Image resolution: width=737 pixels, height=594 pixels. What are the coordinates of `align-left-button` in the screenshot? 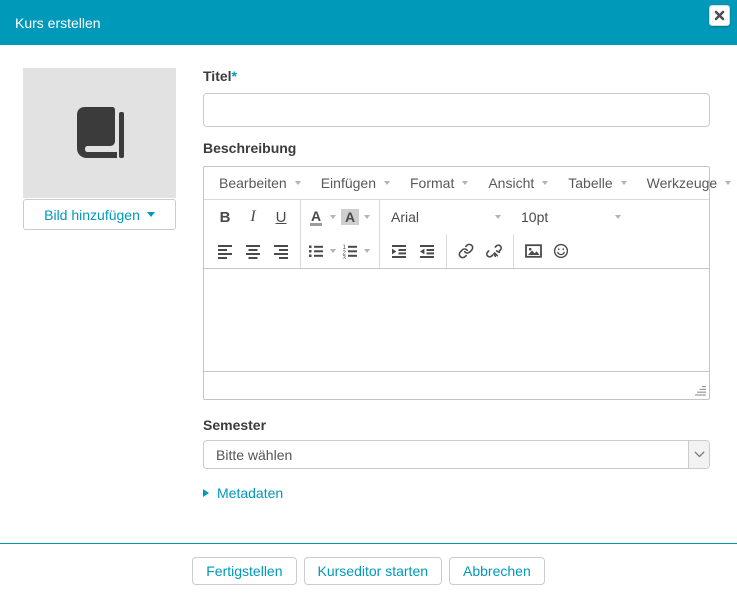 It's located at (225, 251).